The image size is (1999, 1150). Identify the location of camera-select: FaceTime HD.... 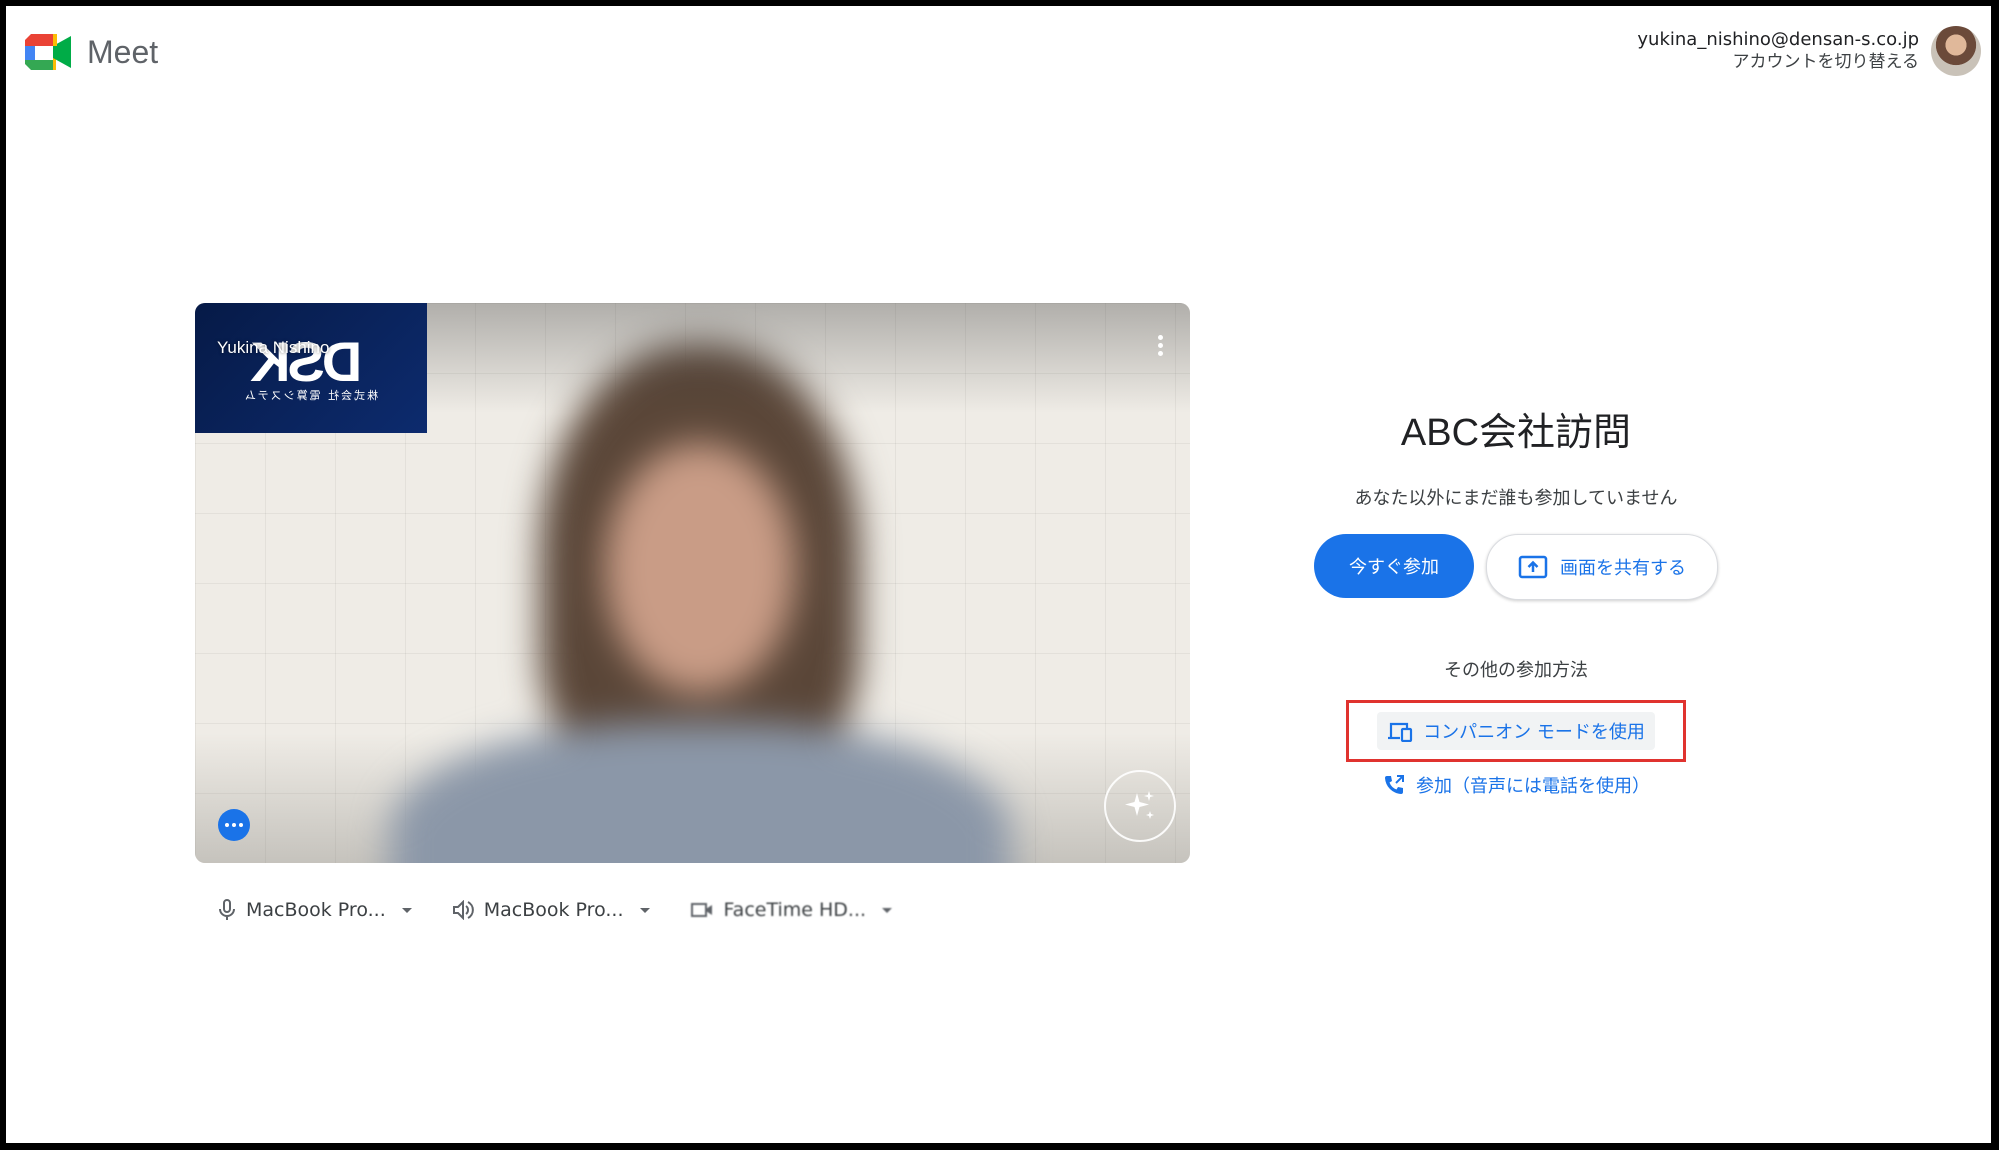
(791, 910).